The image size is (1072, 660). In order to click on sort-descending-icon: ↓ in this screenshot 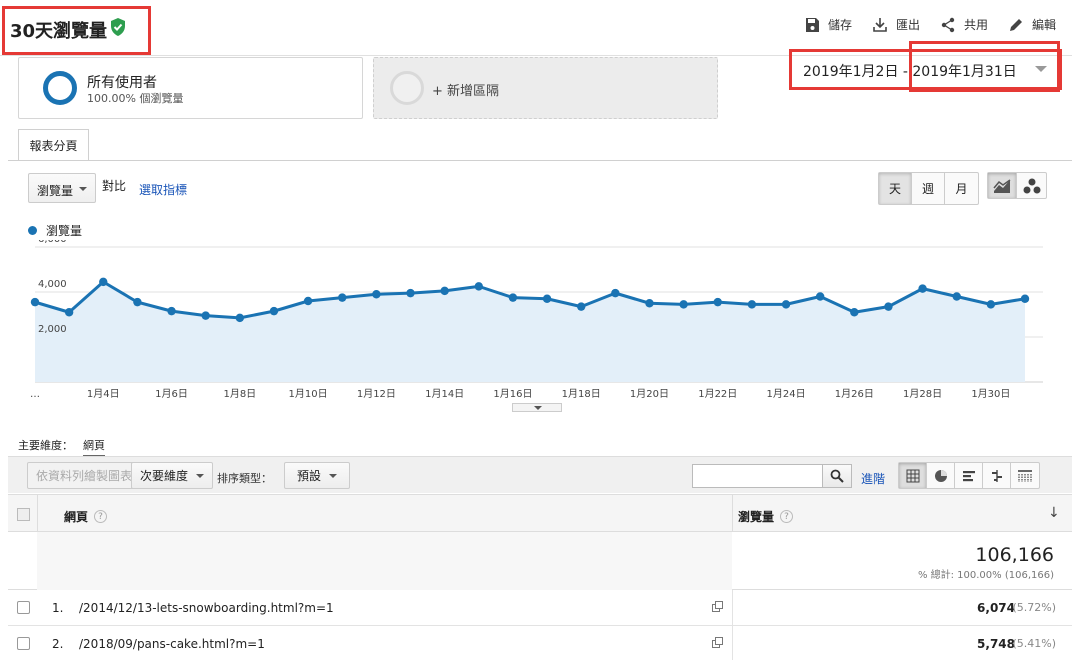, I will do `click(1054, 513)`.